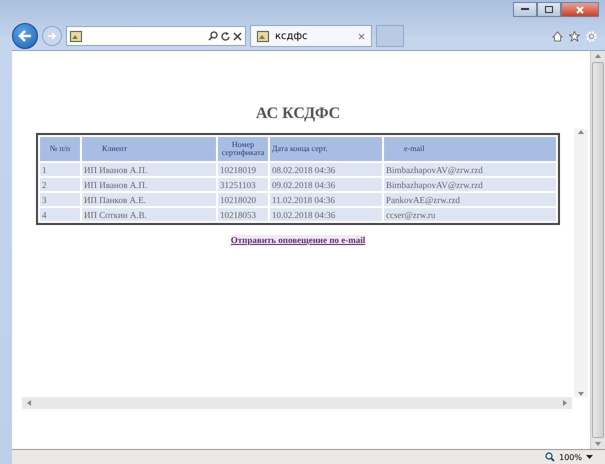 Image resolution: width=605 pixels, height=464 pixels. I want to click on table-cell: 11.02.2018 04:36, so click(326, 199).